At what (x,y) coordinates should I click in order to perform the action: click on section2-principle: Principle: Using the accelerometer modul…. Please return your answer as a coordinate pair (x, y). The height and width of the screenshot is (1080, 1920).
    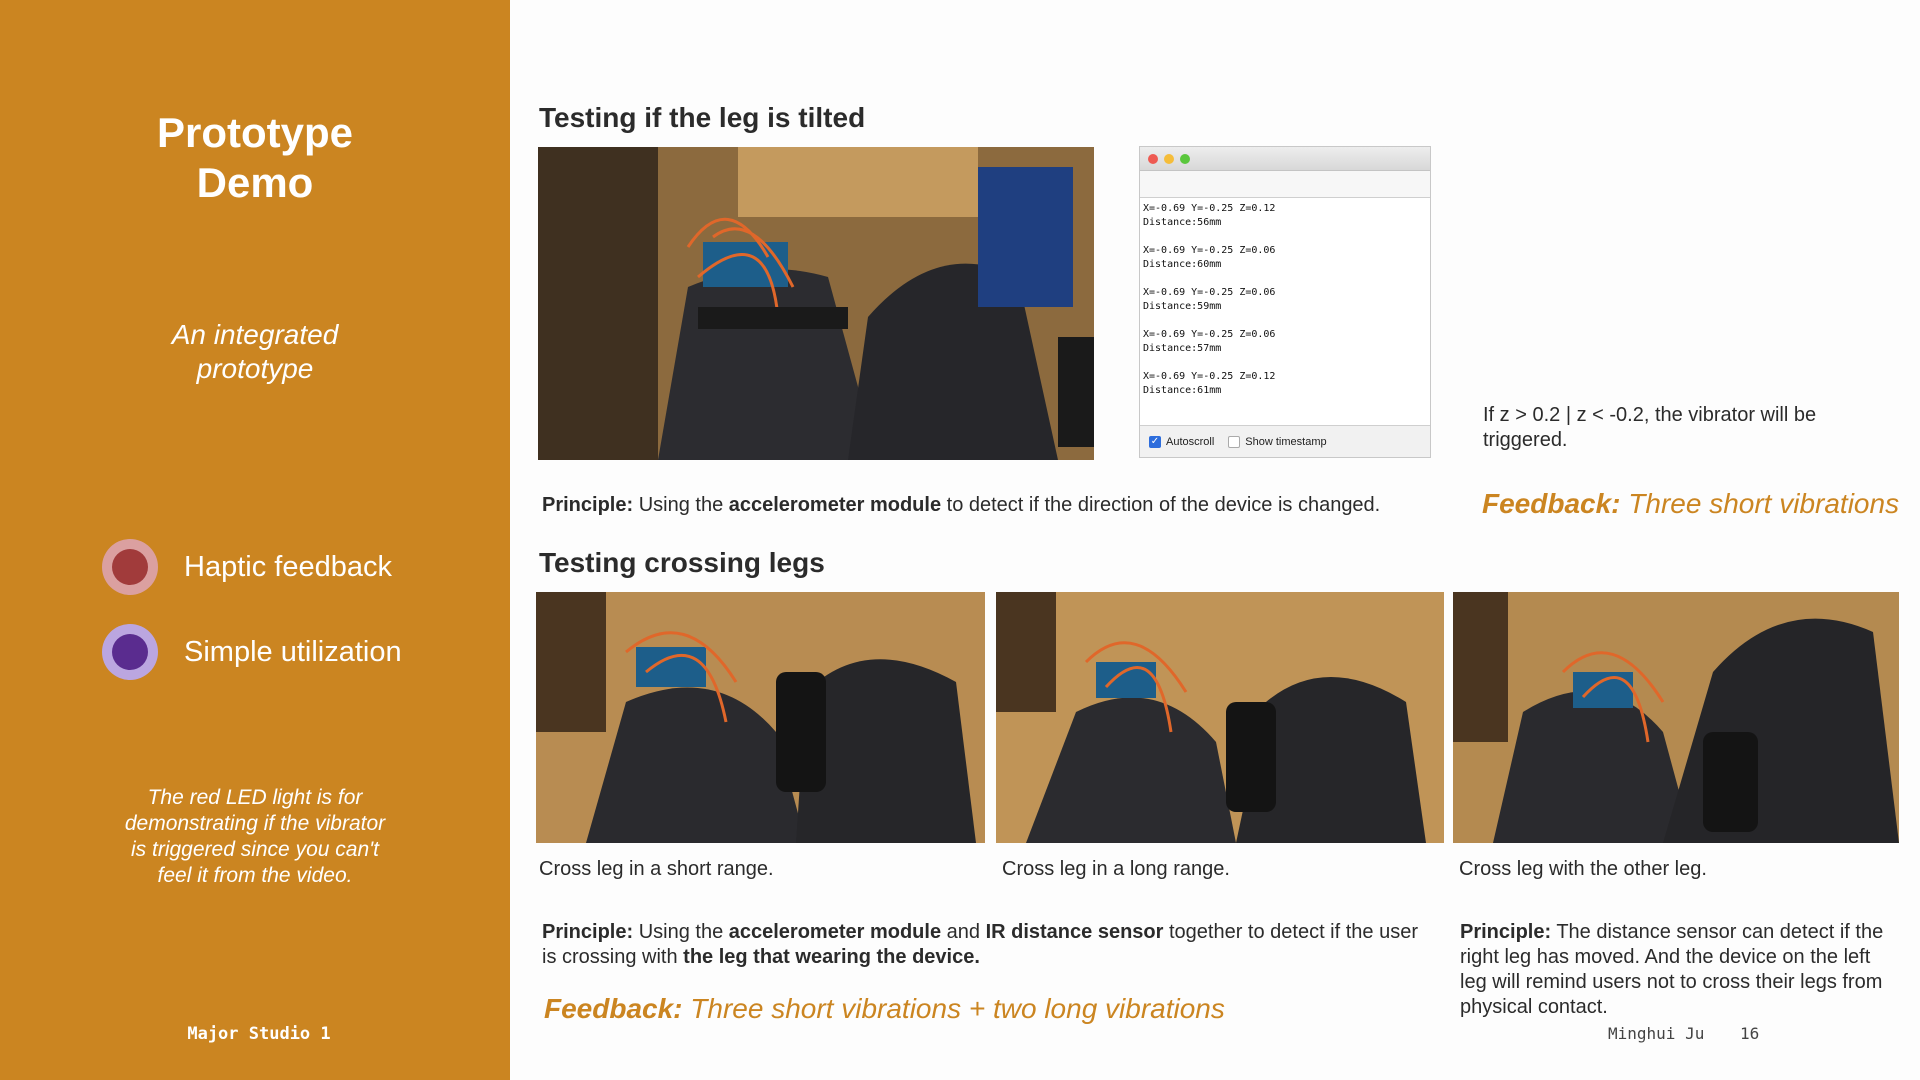
    Looking at the image, I should click on (987, 945).